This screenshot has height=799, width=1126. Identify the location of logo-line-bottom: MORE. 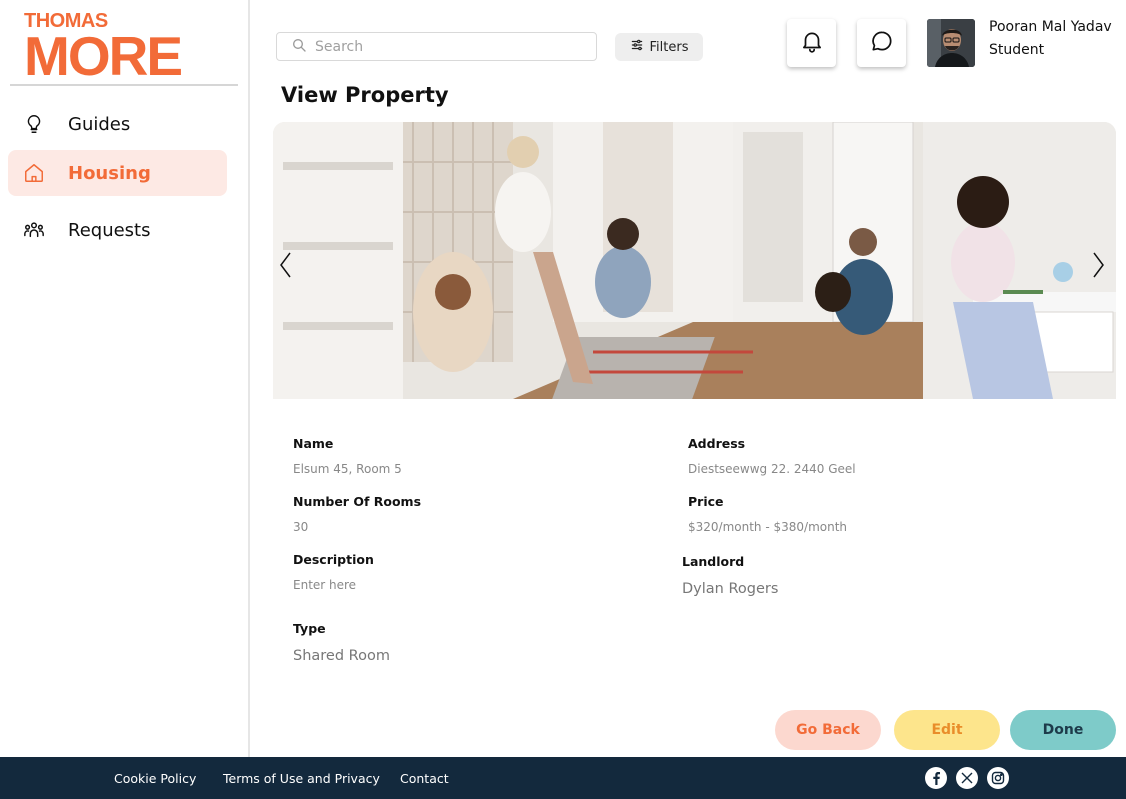
(103, 56).